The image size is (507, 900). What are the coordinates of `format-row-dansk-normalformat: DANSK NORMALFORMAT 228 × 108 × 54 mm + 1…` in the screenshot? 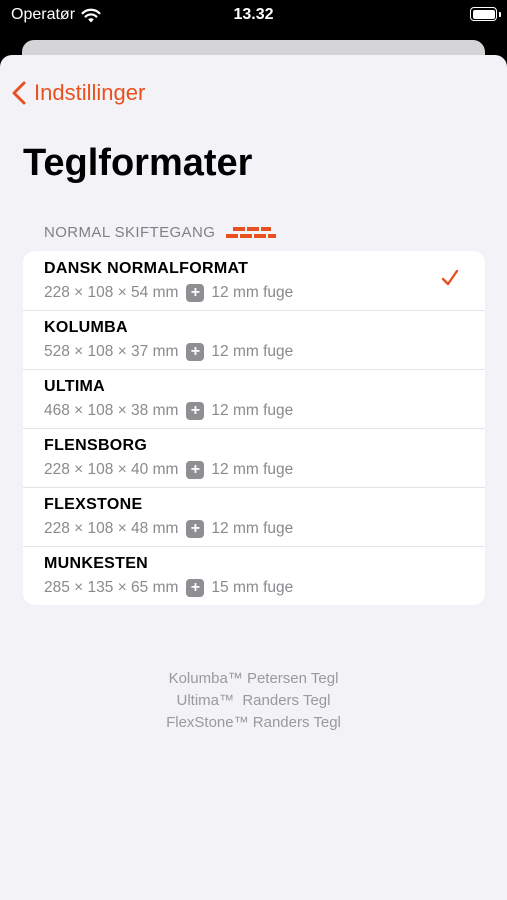 It's located at (254, 280).